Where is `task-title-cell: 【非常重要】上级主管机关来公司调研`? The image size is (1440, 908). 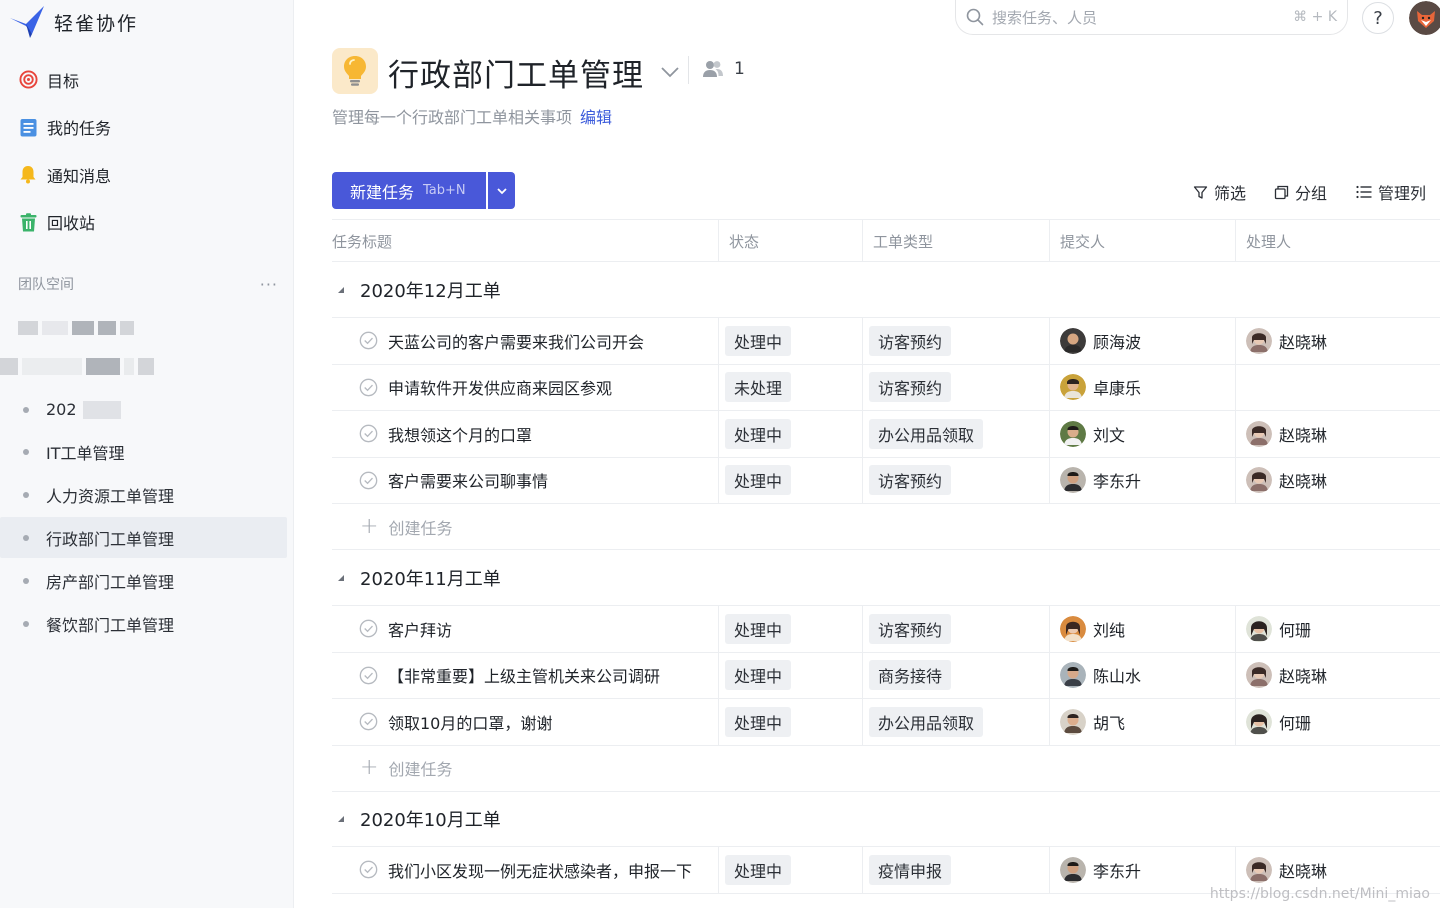 task-title-cell: 【非常重要】上级主管机关来公司调研 is located at coordinates (525, 676).